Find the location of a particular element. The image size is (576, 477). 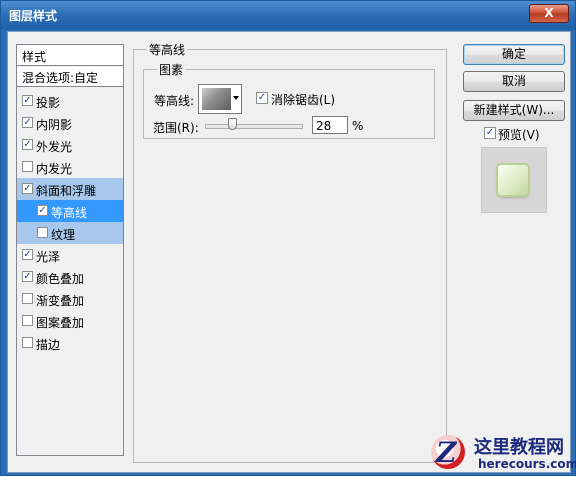

contour-picker is located at coordinates (220, 99).